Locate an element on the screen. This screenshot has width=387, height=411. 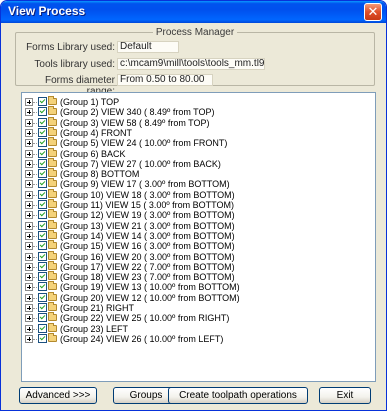
tree-item: (Group 7) VIEW 27 ( 10.00º from BACK) is located at coordinates (198, 163).